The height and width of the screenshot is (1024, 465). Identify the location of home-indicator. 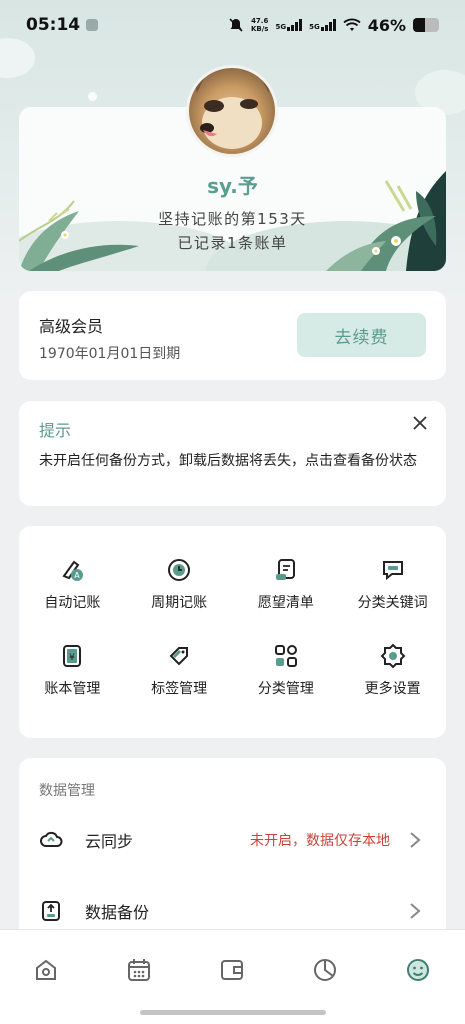
(233, 1012).